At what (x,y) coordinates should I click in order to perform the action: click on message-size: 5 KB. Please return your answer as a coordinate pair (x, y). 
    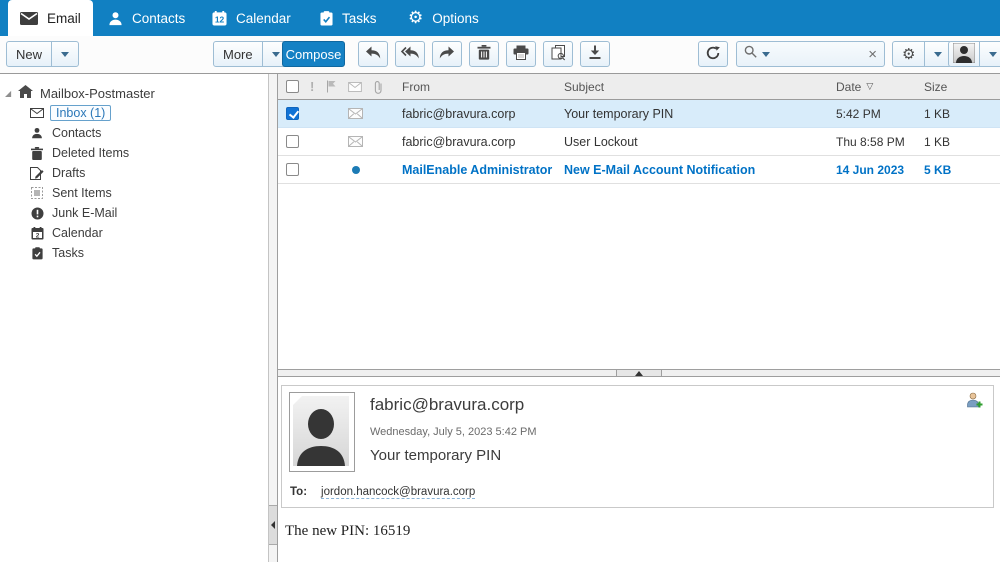
    Looking at the image, I should click on (938, 169).